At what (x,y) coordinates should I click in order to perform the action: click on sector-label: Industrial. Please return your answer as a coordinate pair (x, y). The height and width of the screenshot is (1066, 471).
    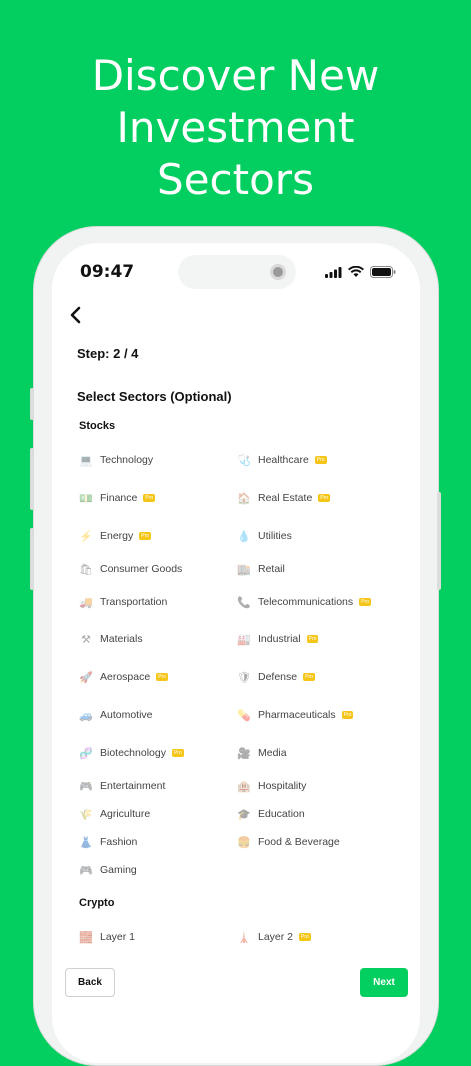
    Looking at the image, I should click on (279, 639).